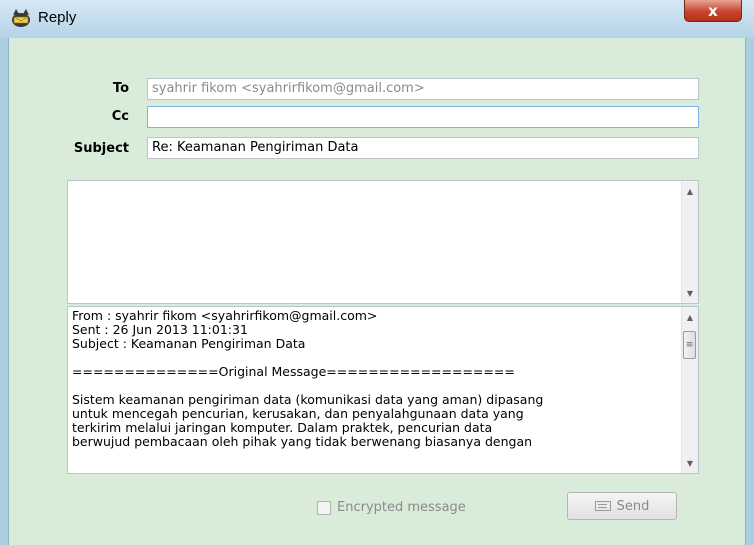 This screenshot has height=545, width=754. What do you see at coordinates (689, 242) in the screenshot?
I see `body-scrollbar: ▲ ▼` at bounding box center [689, 242].